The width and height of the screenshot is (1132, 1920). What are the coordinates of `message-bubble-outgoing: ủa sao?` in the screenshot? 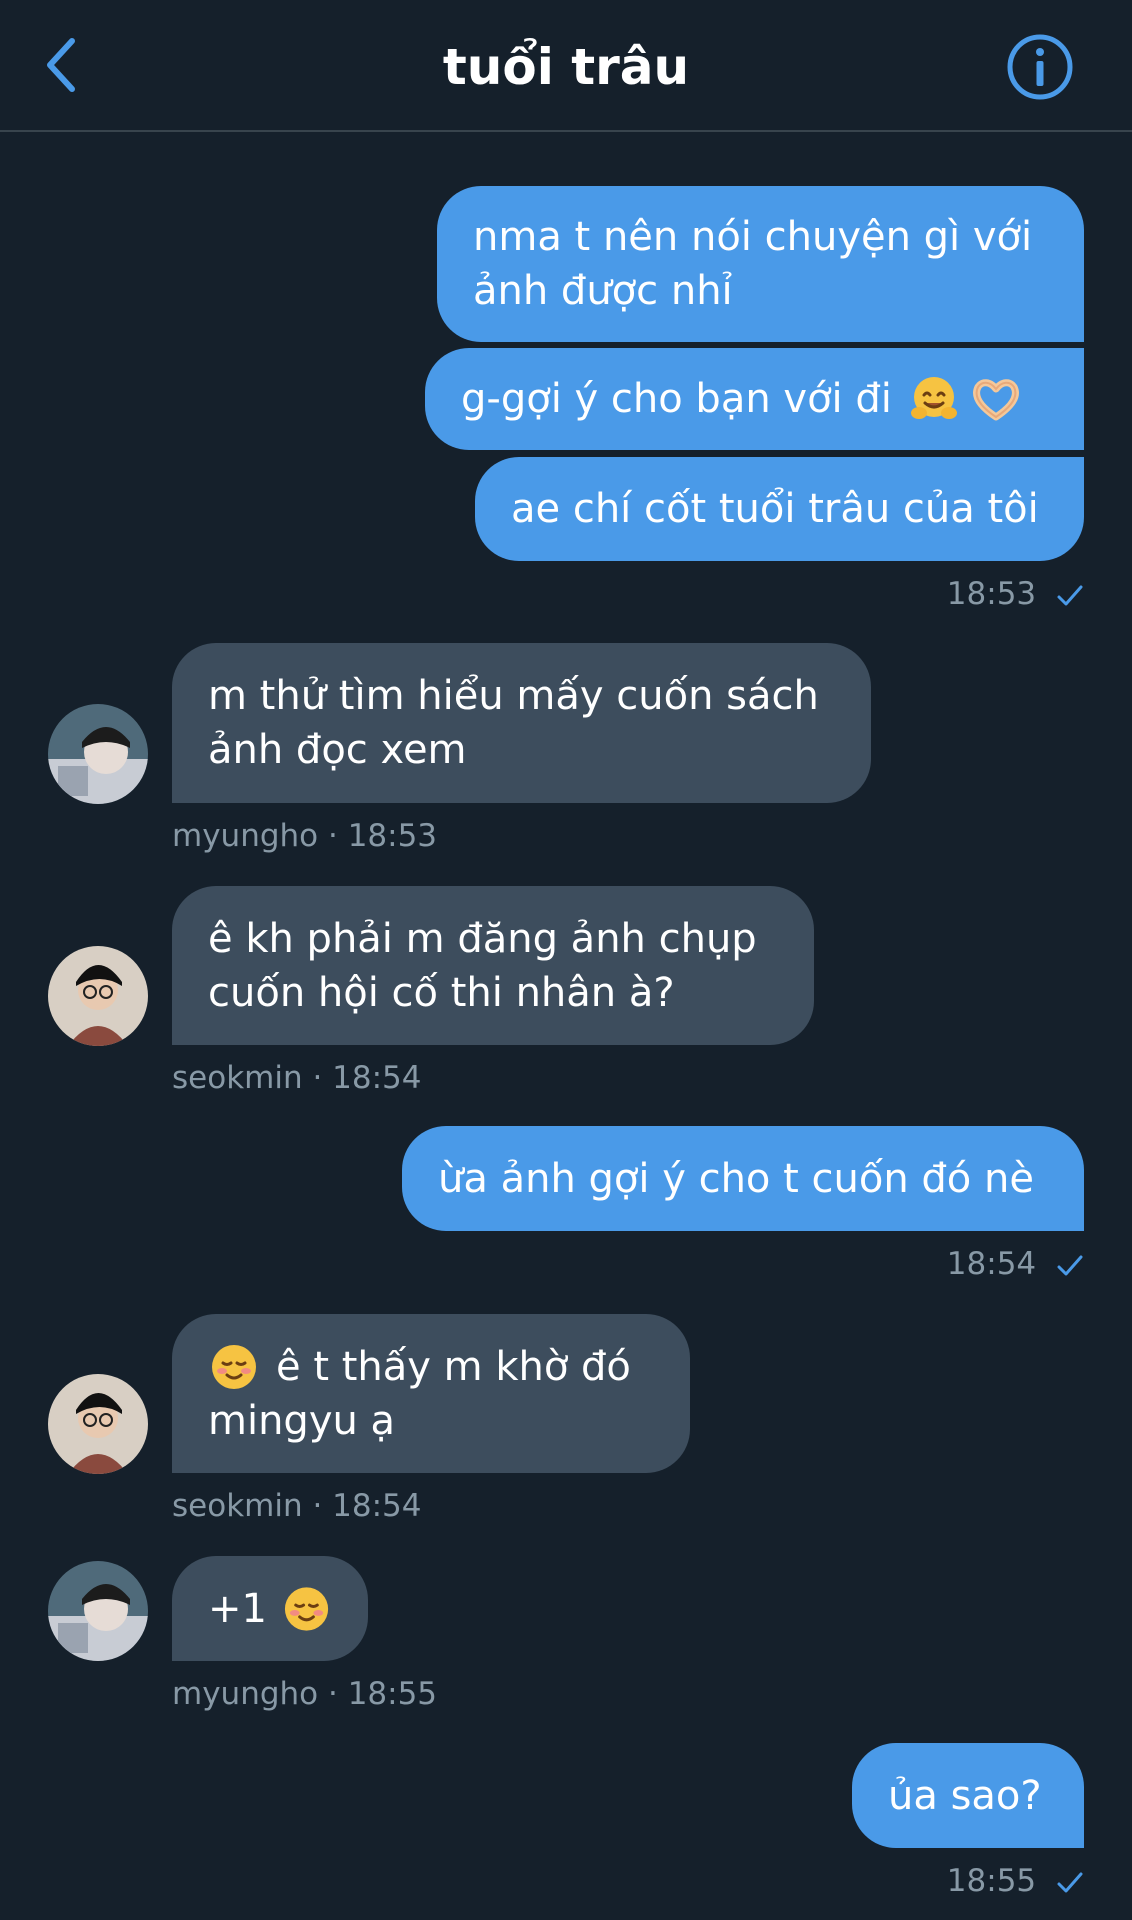 It's located at (968, 1795).